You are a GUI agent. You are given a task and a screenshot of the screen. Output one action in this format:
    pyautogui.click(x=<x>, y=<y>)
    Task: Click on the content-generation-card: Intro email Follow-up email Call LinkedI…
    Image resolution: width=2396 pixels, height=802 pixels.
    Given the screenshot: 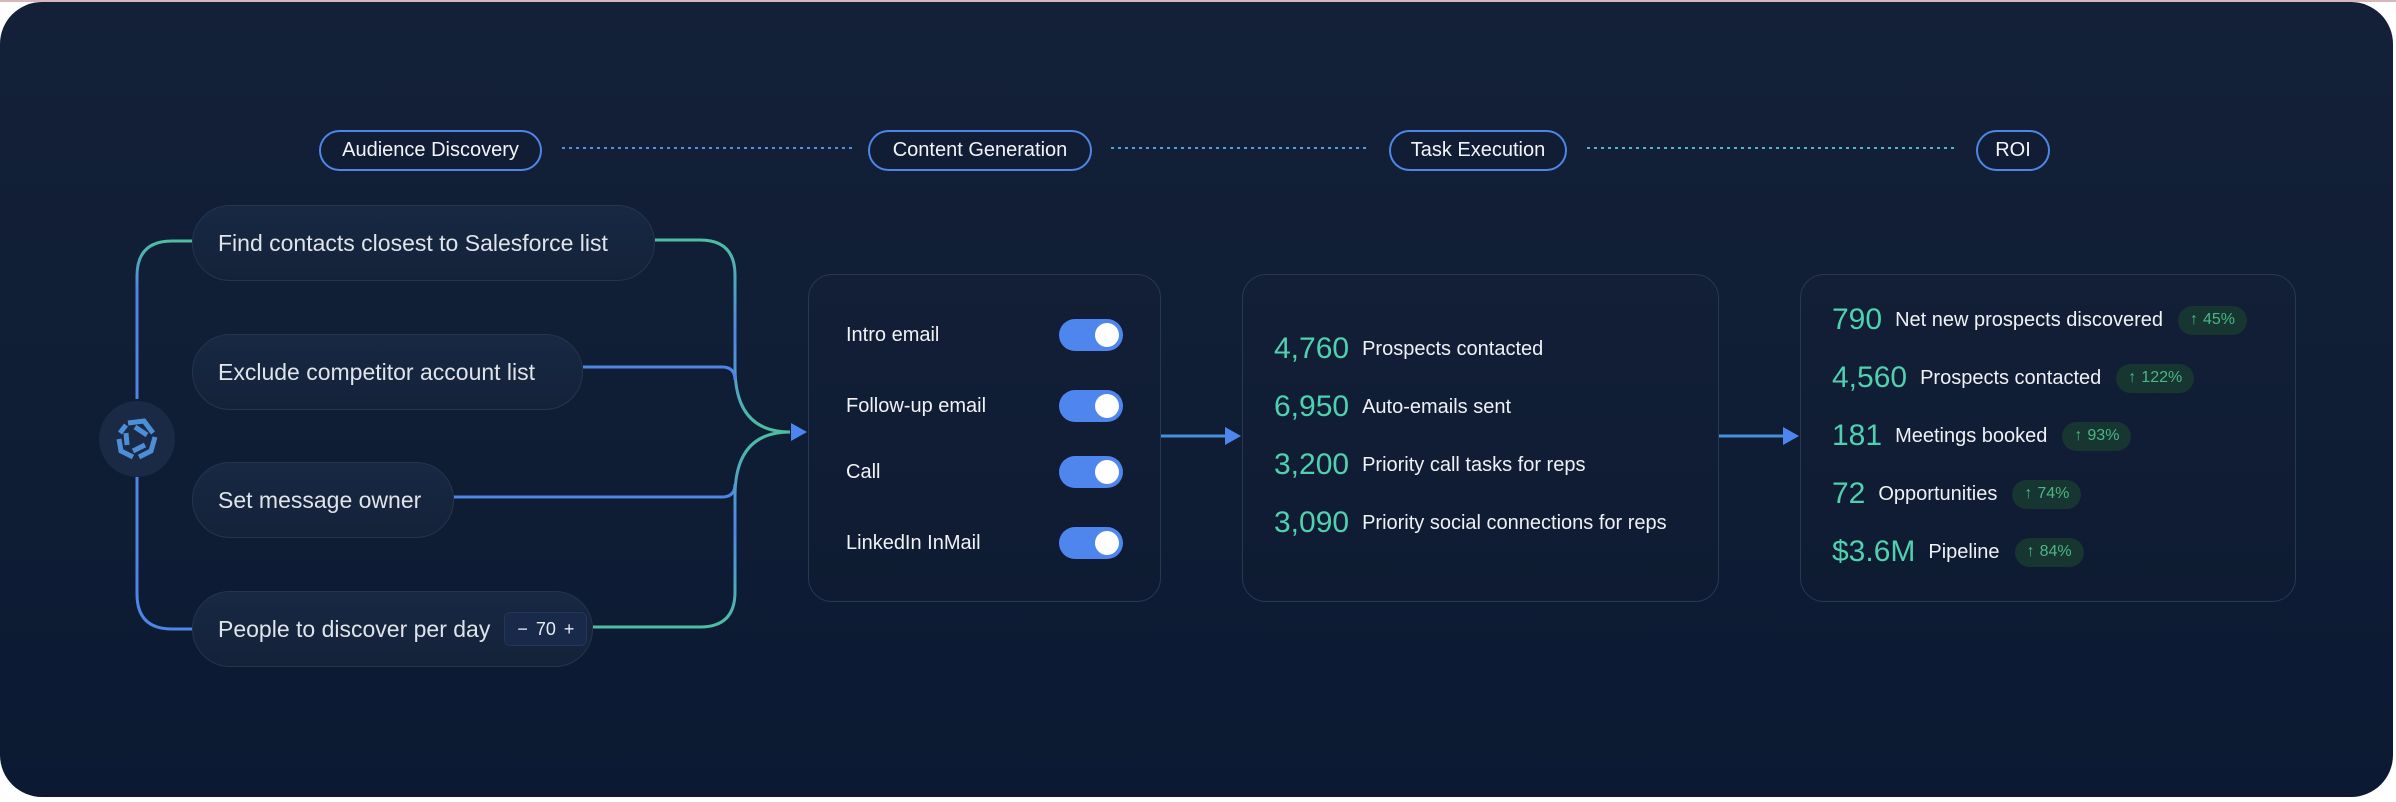 What is the action you would take?
    pyautogui.click(x=984, y=438)
    